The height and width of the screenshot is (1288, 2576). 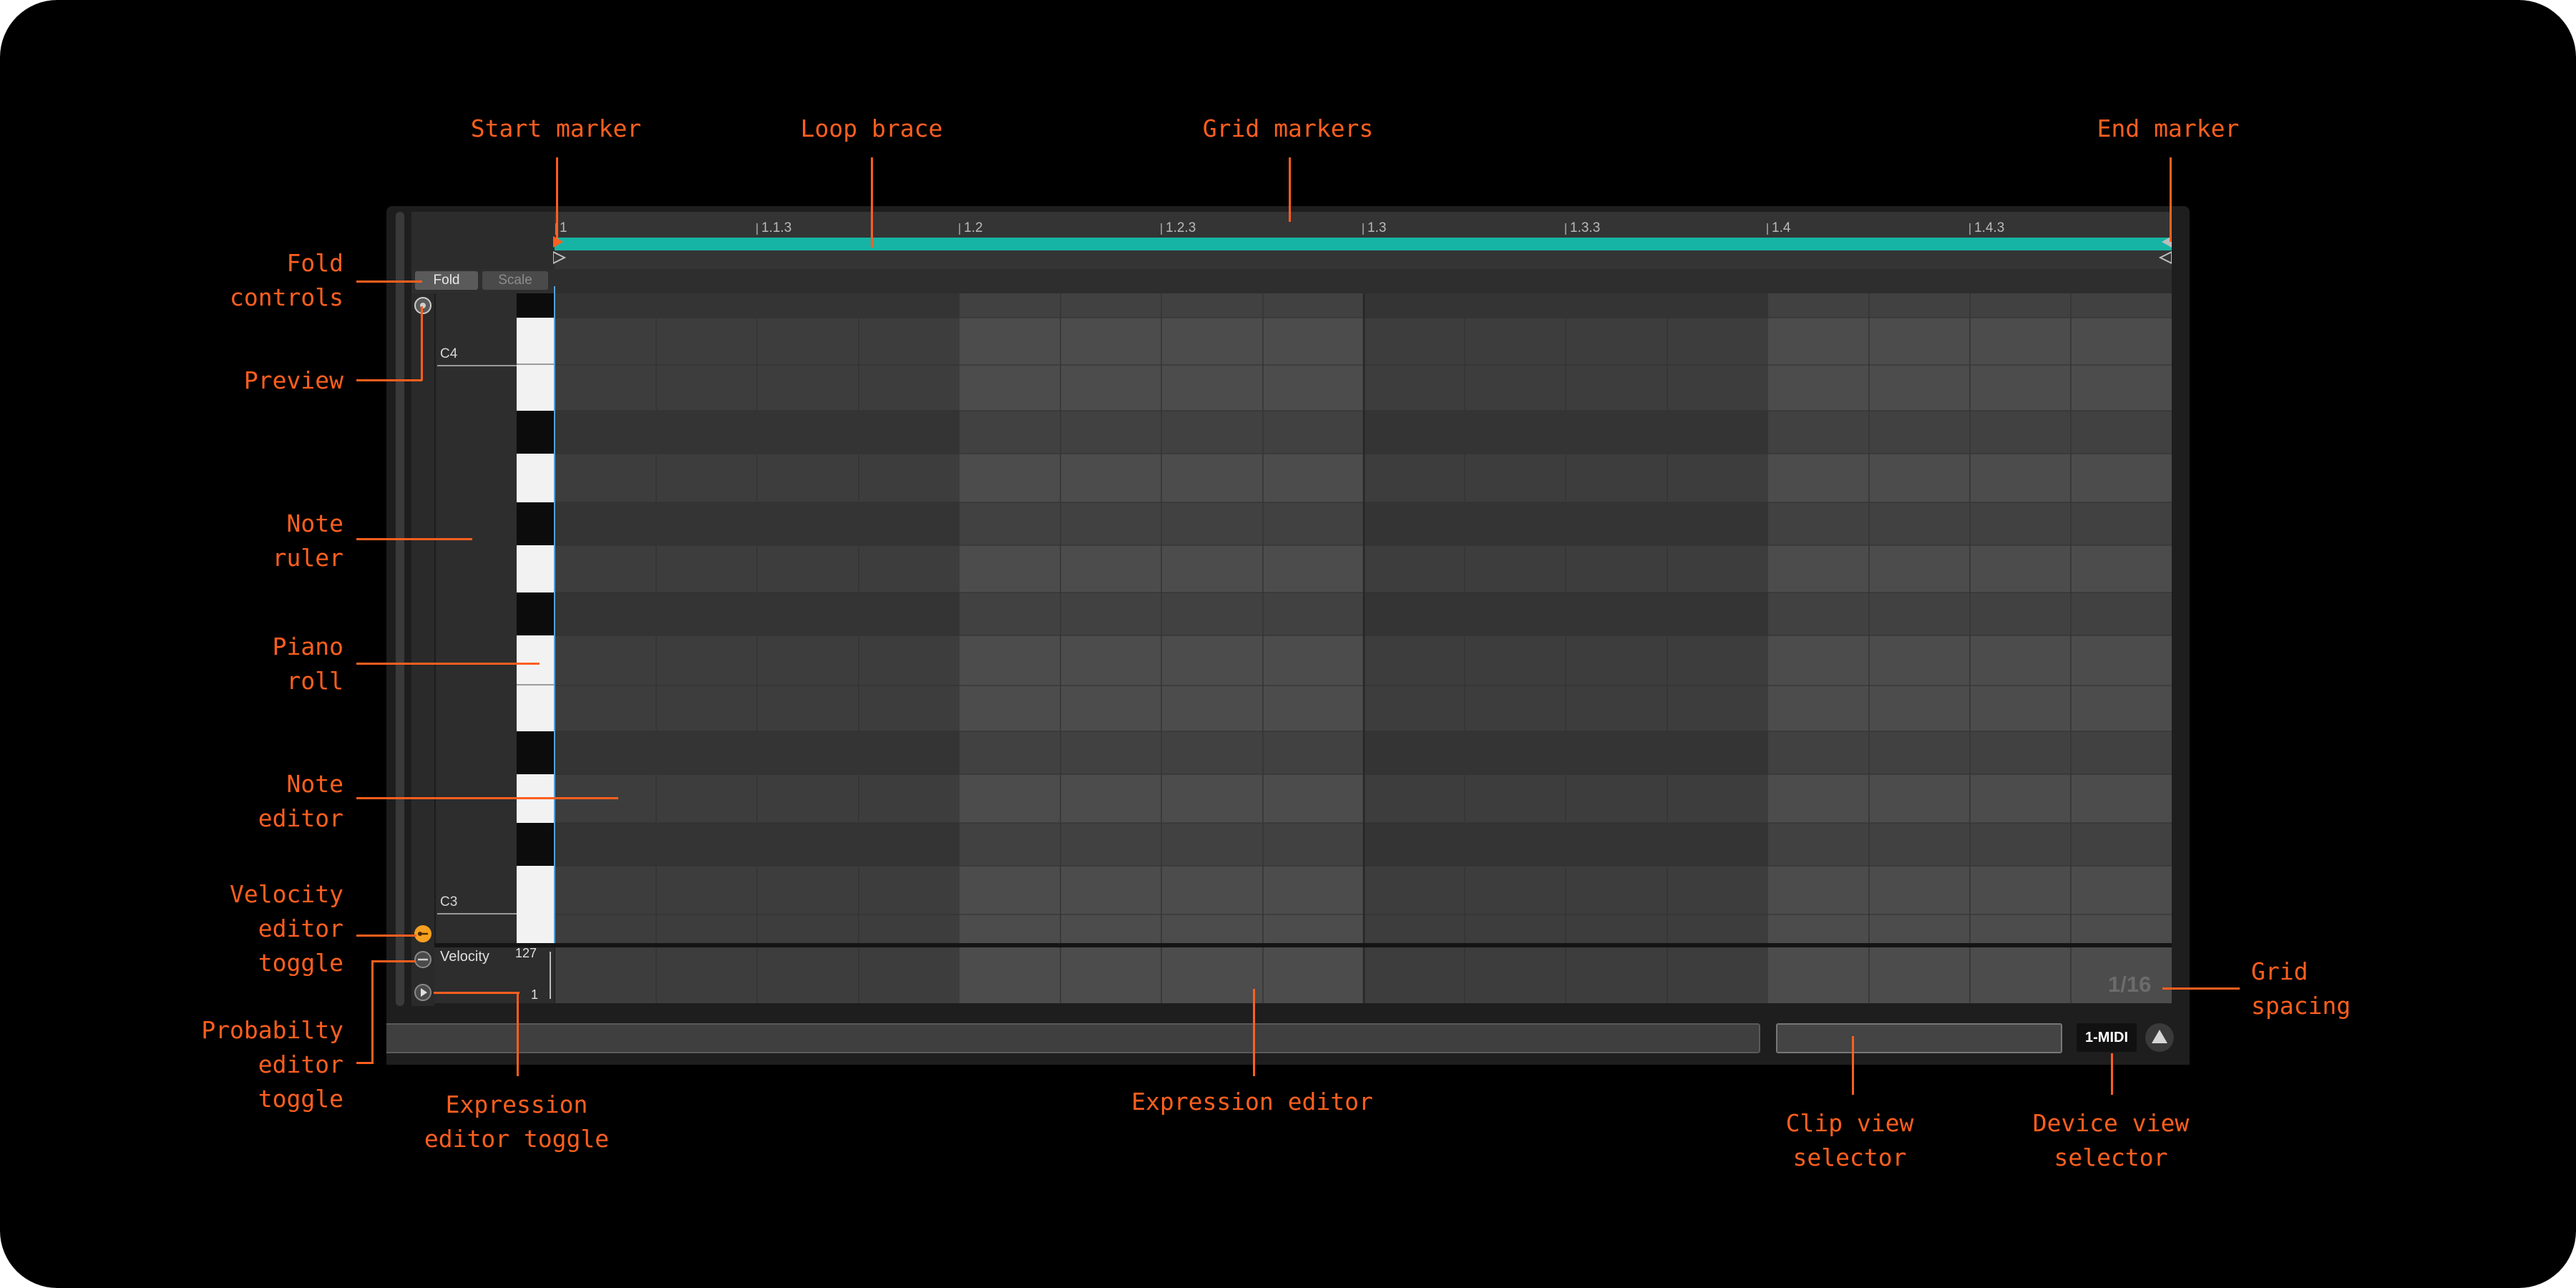 I want to click on annotation-note-ruler: Note ruler, so click(x=307, y=540).